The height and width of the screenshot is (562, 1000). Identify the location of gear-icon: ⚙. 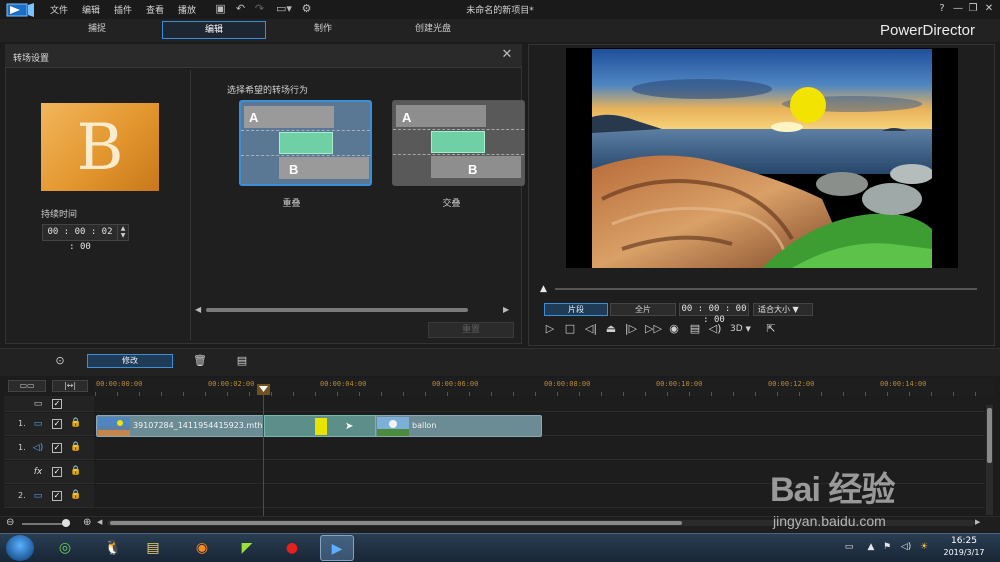
(306, 9).